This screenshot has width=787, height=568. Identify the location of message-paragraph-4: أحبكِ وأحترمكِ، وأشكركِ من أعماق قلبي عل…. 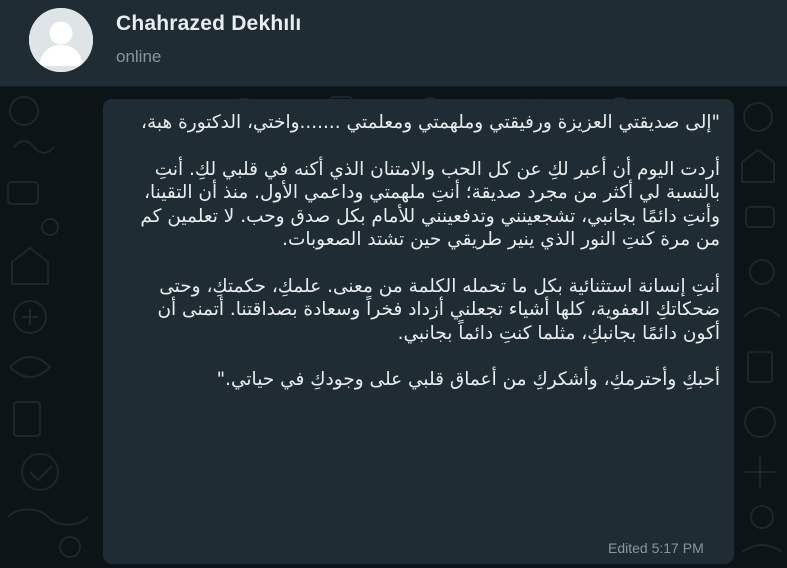
(468, 380).